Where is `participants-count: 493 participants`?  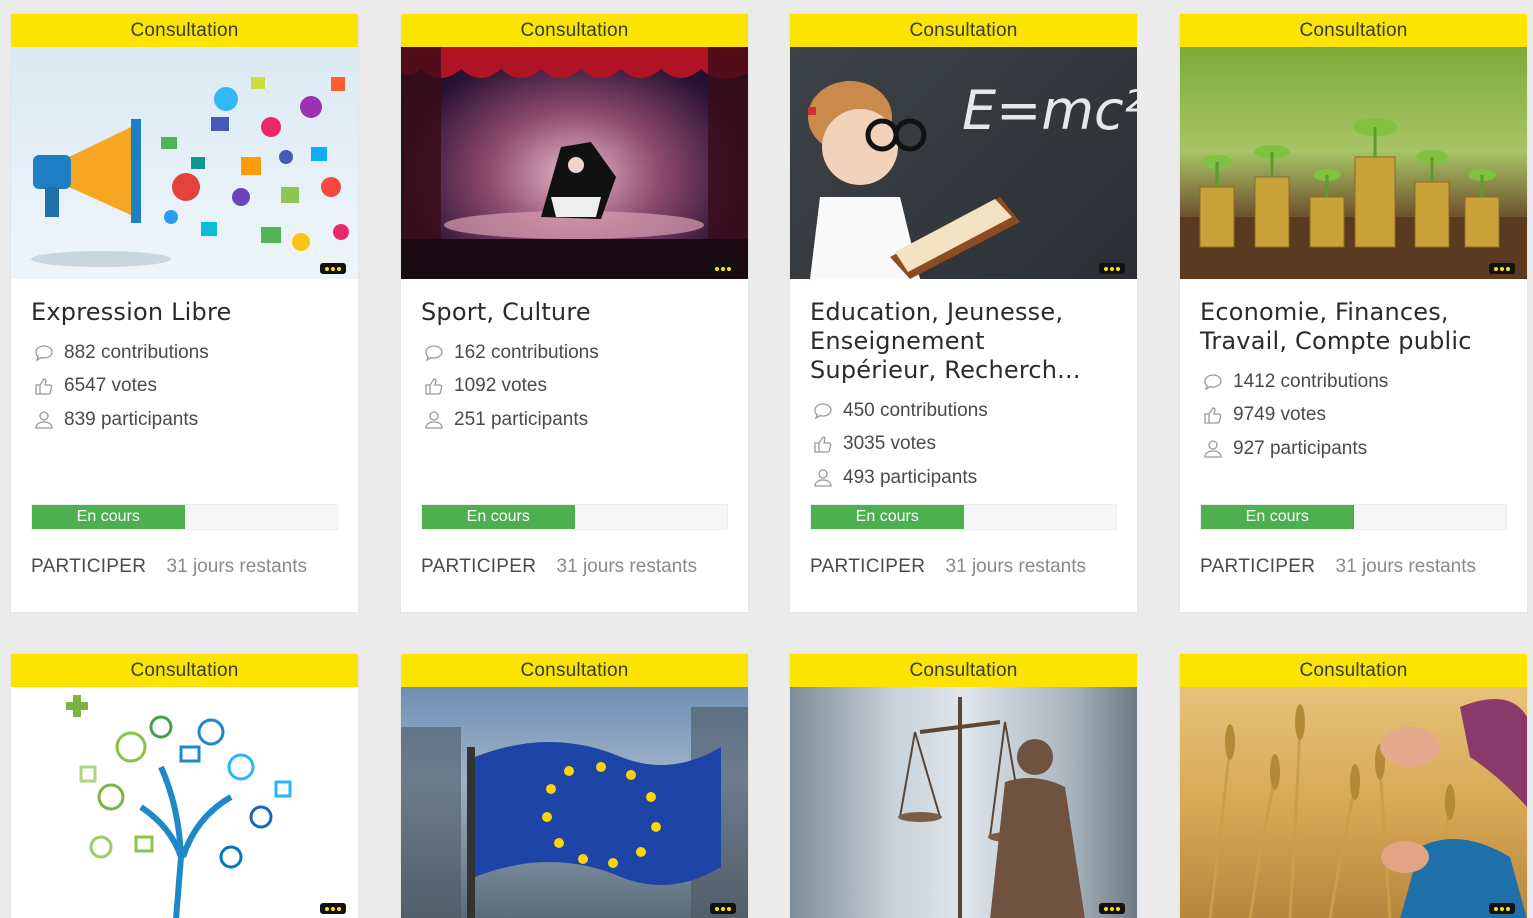 participants-count: 493 participants is located at coordinates (963, 478).